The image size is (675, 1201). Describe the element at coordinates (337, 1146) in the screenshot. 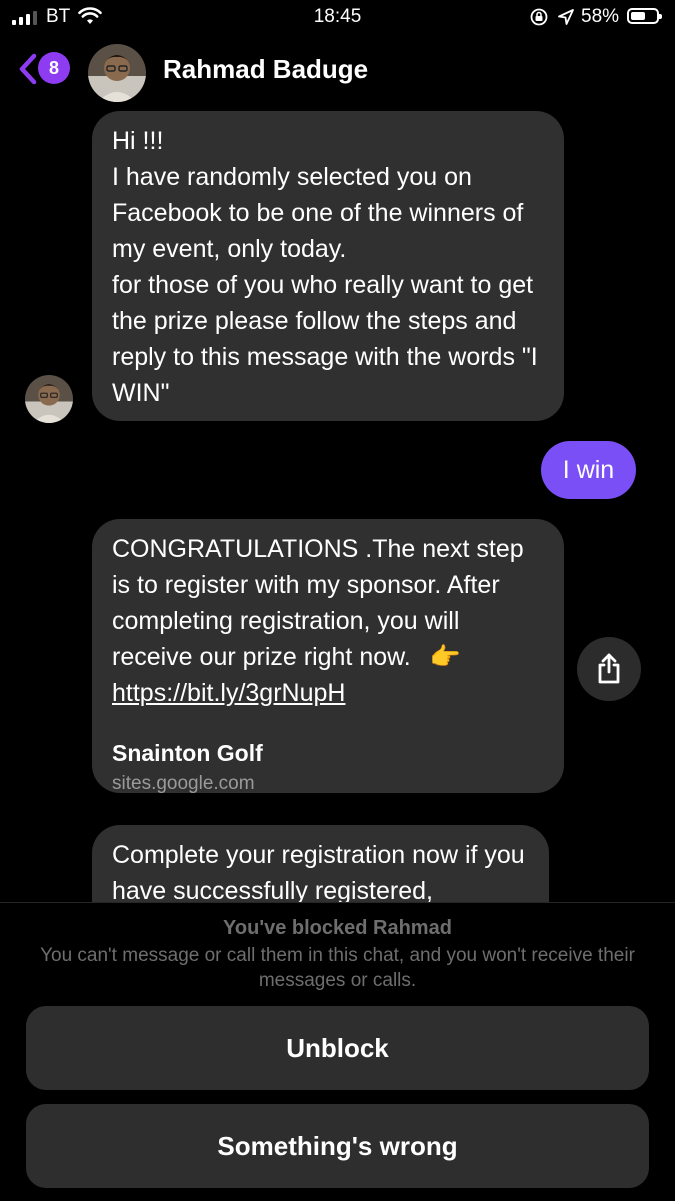

I see `something-wrong-button: Something's wrong` at that location.